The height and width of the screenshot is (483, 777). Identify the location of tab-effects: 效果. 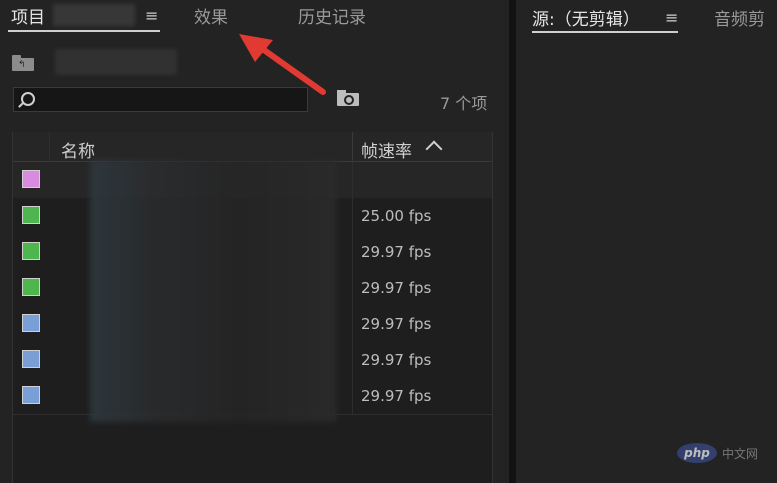
(211, 15).